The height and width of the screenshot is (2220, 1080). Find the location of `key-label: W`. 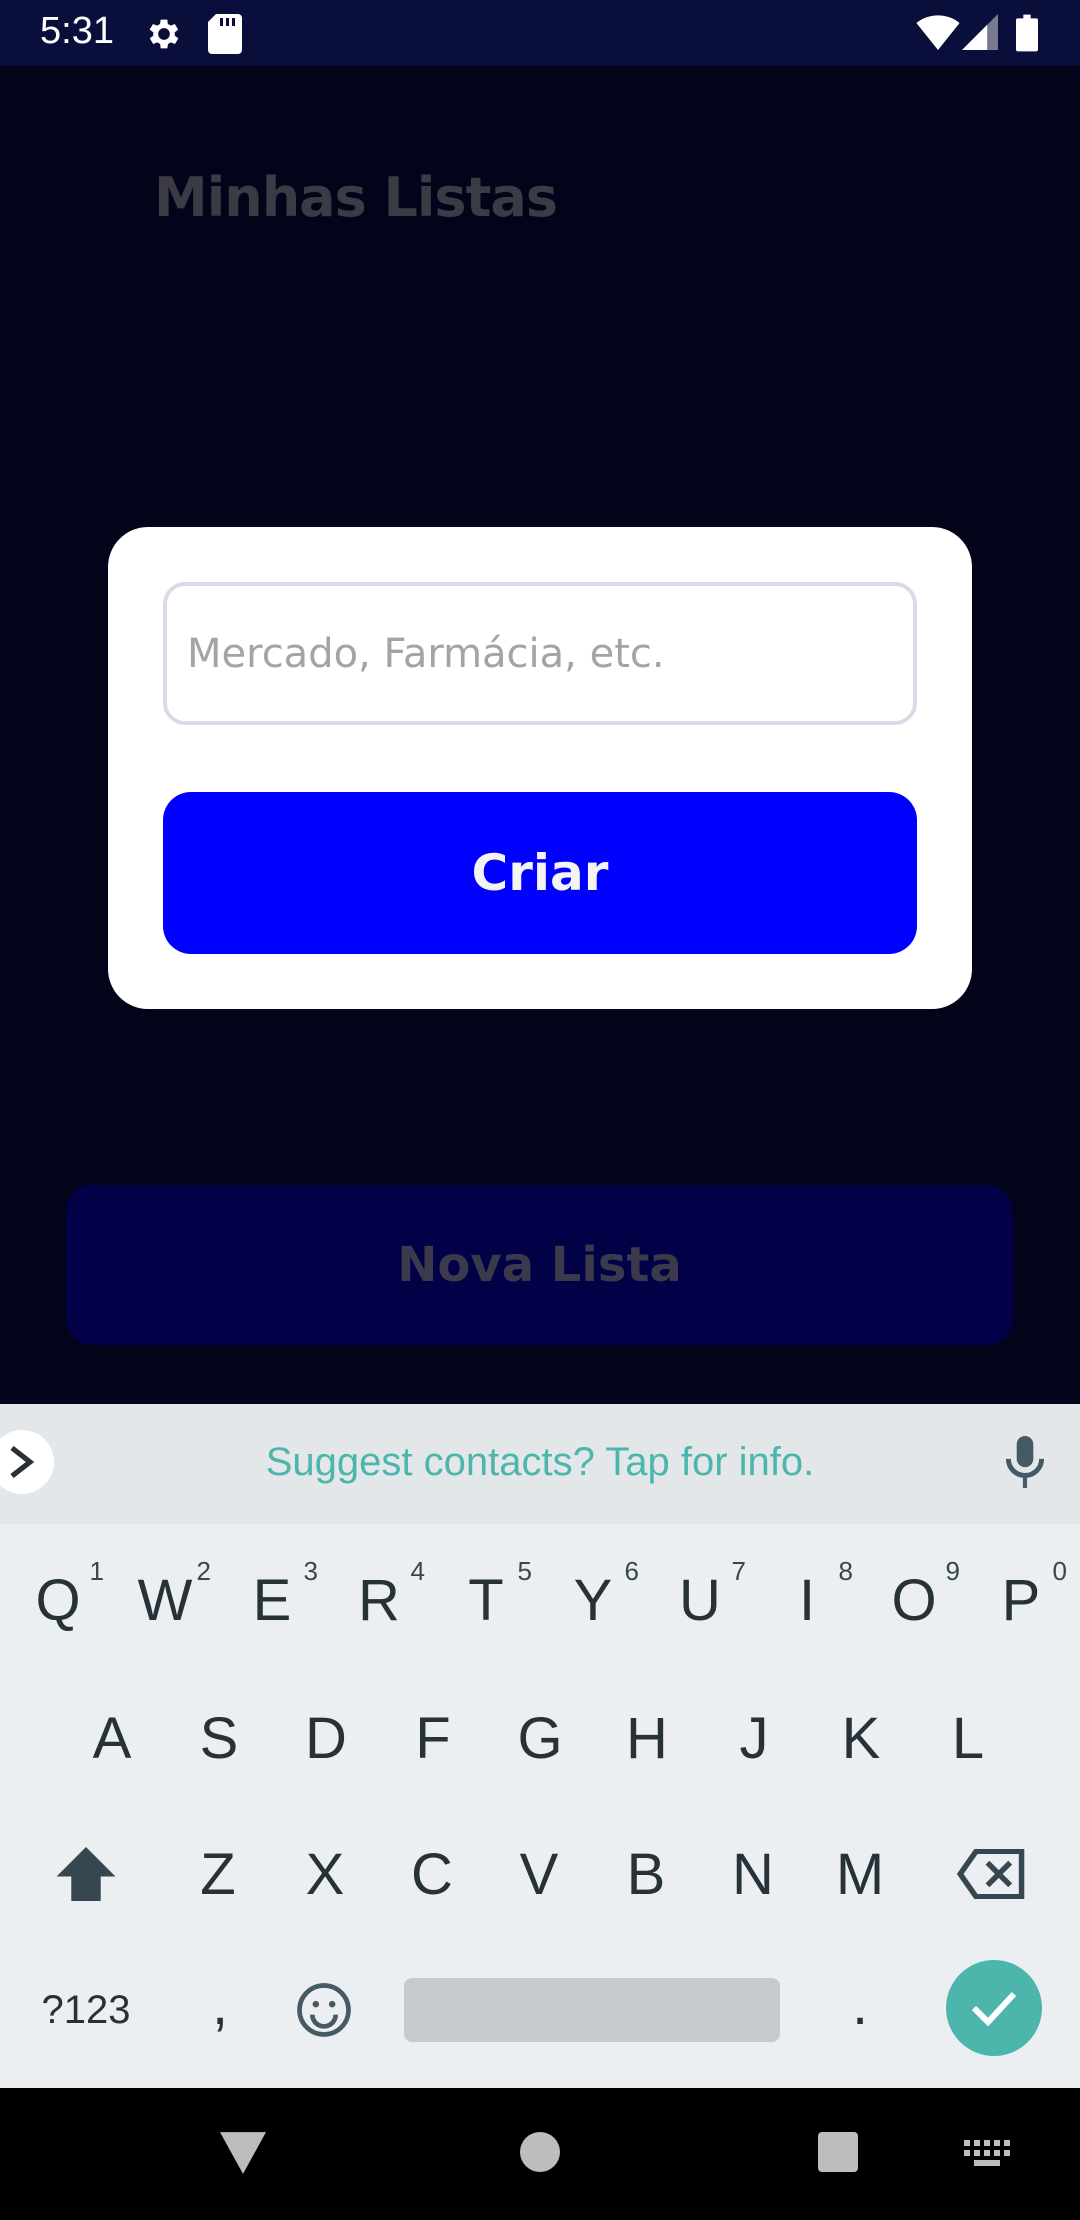

key-label: W is located at coordinates (165, 1600).